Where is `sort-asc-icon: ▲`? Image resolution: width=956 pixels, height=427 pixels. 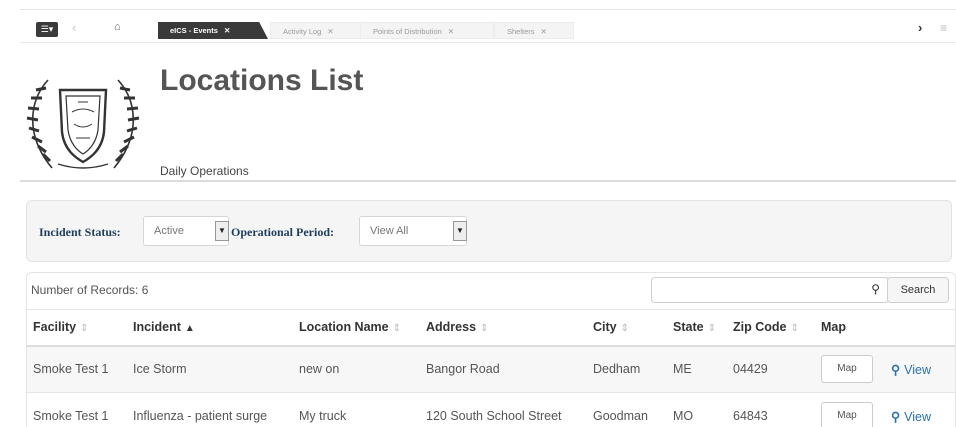
sort-asc-icon: ▲ is located at coordinates (189, 329).